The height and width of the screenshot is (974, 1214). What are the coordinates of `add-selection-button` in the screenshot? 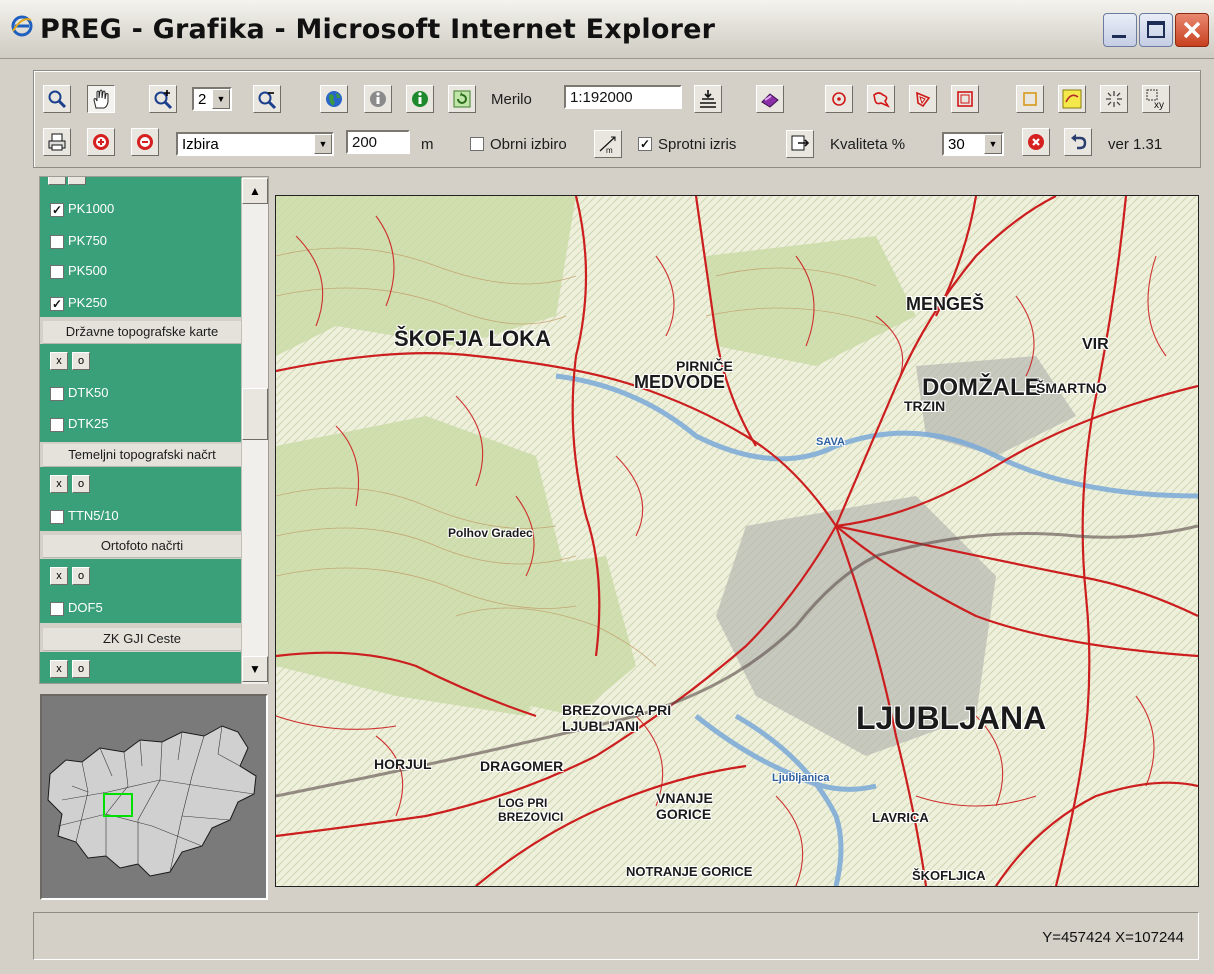 It's located at (101, 142).